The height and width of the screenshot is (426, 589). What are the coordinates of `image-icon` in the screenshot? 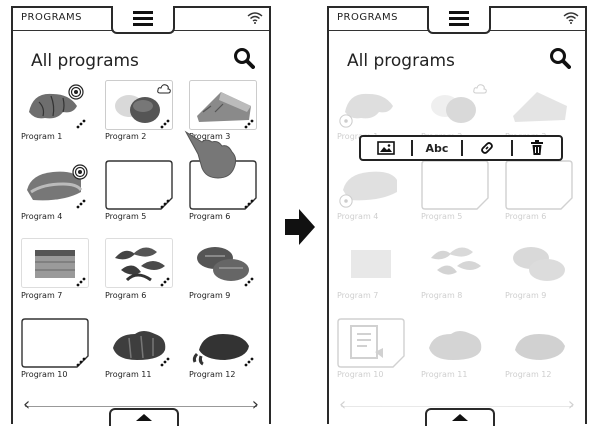 It's located at (386, 148).